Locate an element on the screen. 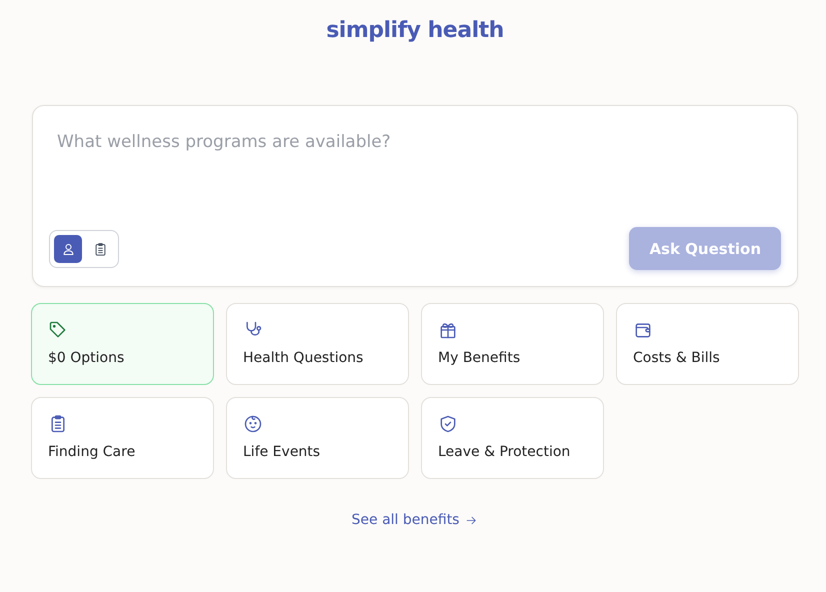 Image resolution: width=826 pixels, height=592 pixels. mode-toggle is located at coordinates (68, 249).